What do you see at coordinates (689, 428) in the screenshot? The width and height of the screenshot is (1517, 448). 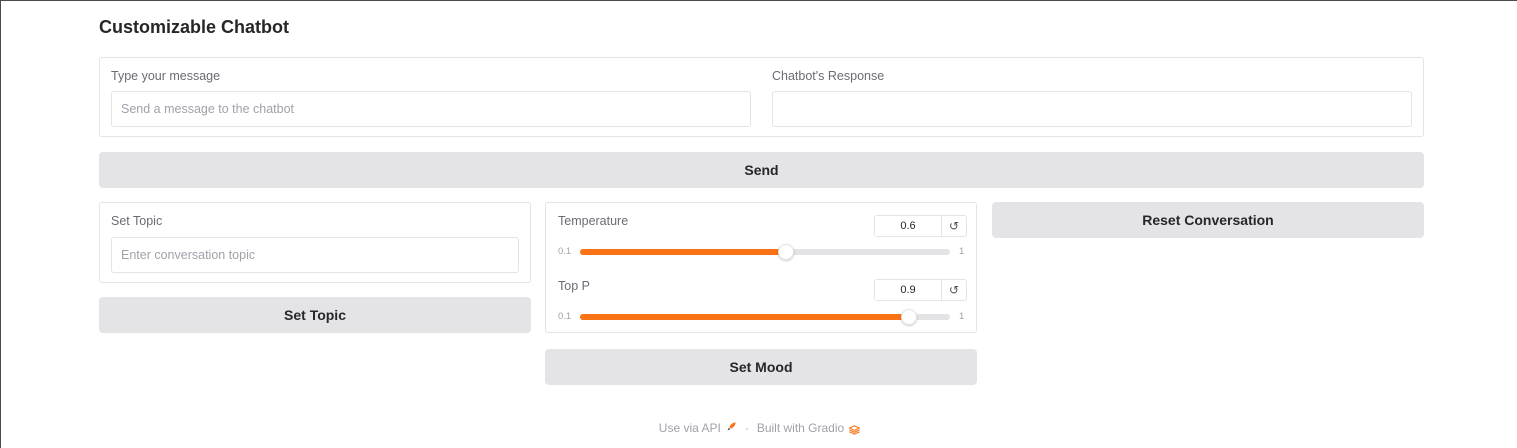 I see `use-via-api-label: Use via API` at bounding box center [689, 428].